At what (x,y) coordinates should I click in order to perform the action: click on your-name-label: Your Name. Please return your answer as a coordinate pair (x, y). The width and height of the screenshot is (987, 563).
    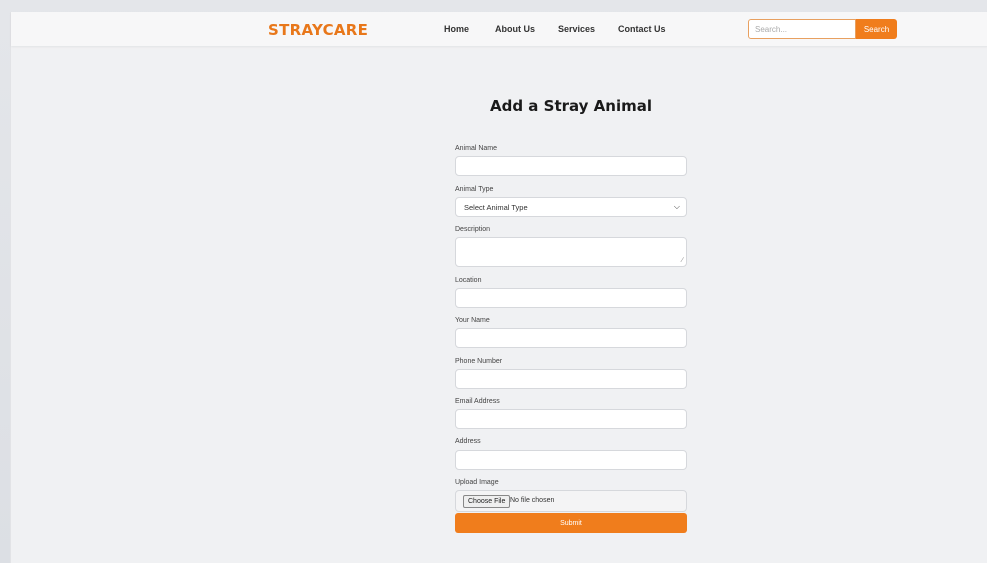
    Looking at the image, I should click on (472, 320).